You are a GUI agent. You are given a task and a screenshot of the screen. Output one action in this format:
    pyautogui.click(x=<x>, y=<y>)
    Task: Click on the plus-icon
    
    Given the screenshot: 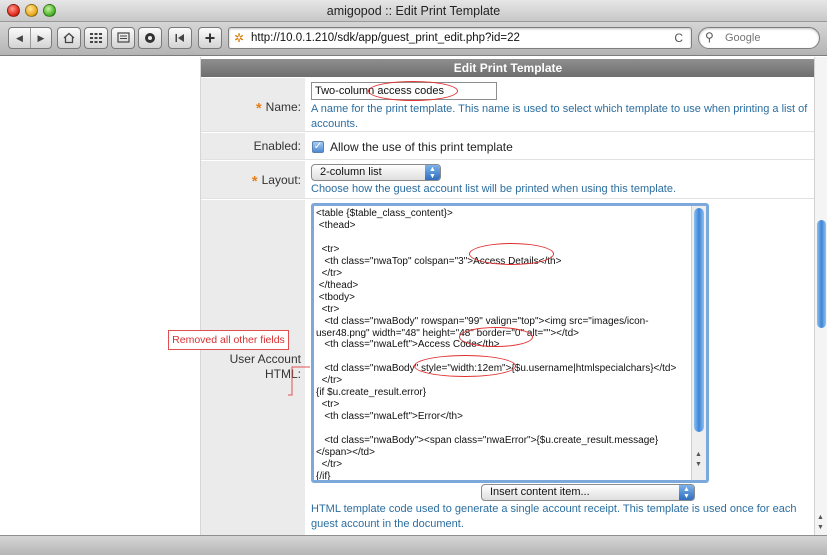 What is the action you would take?
    pyautogui.click(x=210, y=38)
    